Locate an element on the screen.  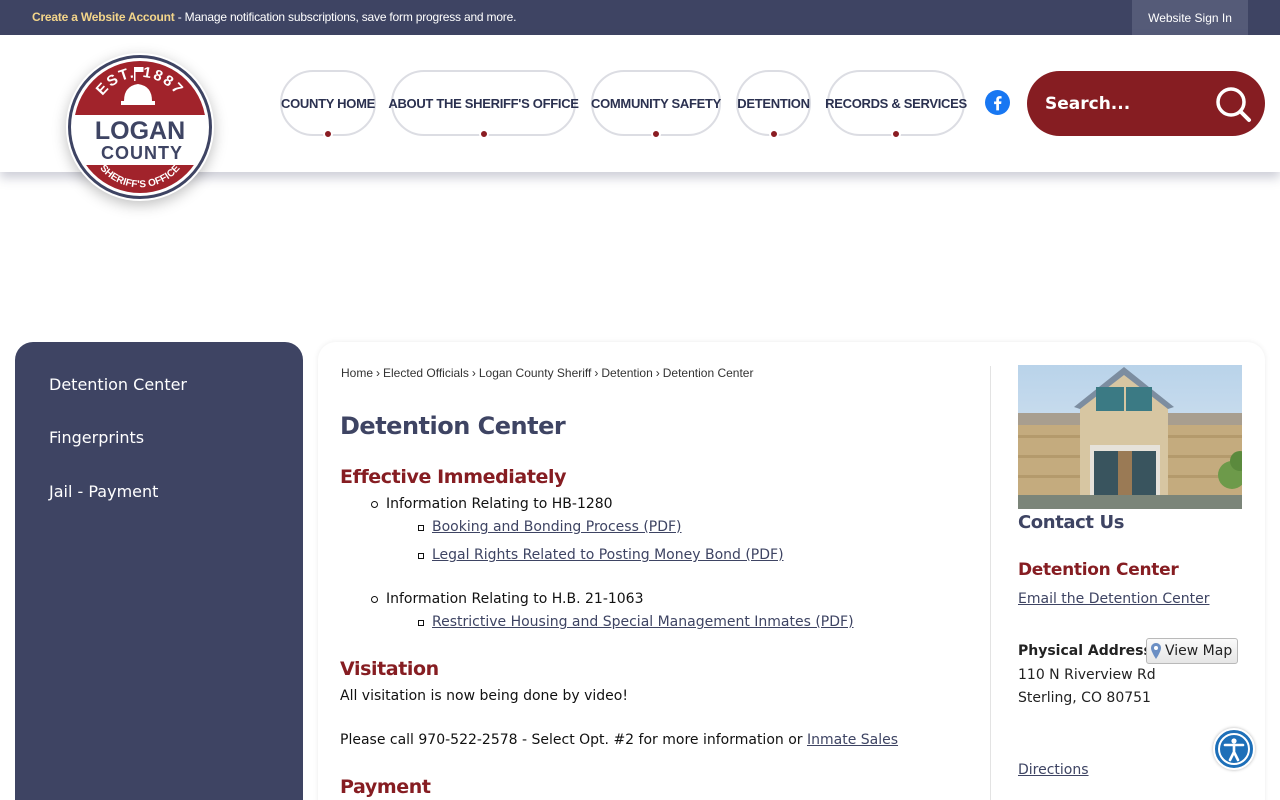
inmate-sales-link: Inmate Sales is located at coordinates (852, 740).